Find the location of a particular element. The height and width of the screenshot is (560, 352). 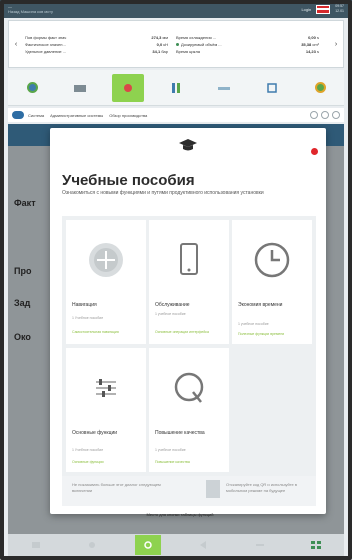

card-title: Повышение качества is located at coordinates (180, 433).